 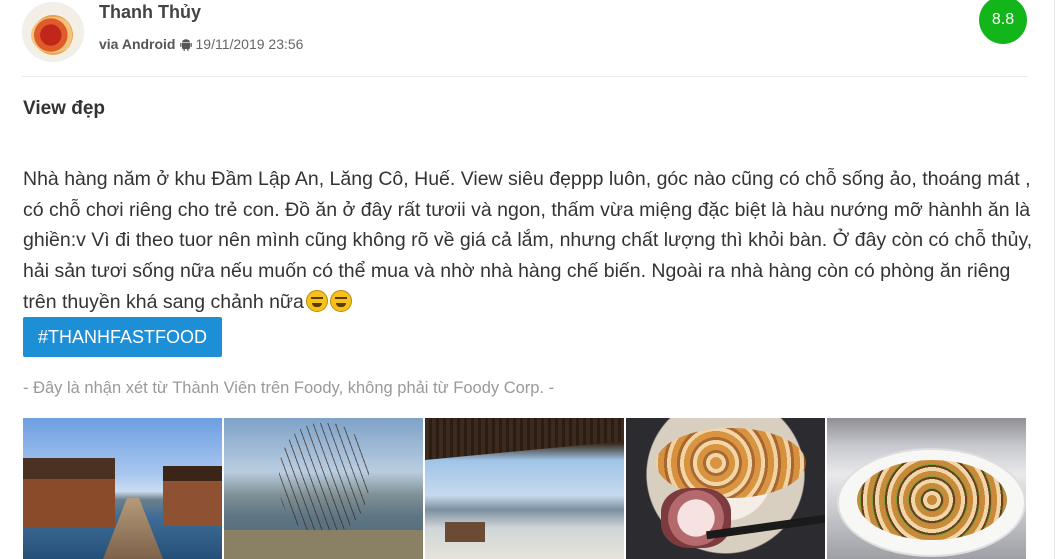 I want to click on roof-shape, so click(x=524, y=439).